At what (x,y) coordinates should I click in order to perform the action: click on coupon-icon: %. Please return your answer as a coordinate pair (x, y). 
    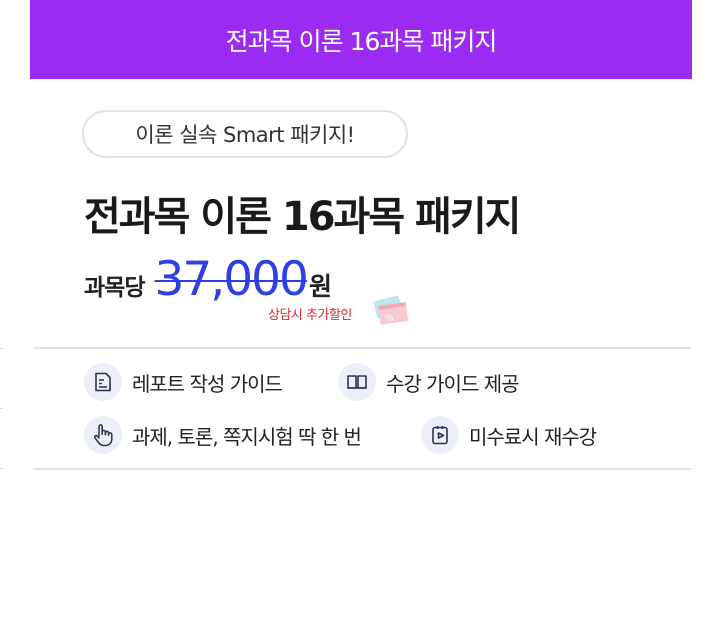
    Looking at the image, I should click on (390, 310).